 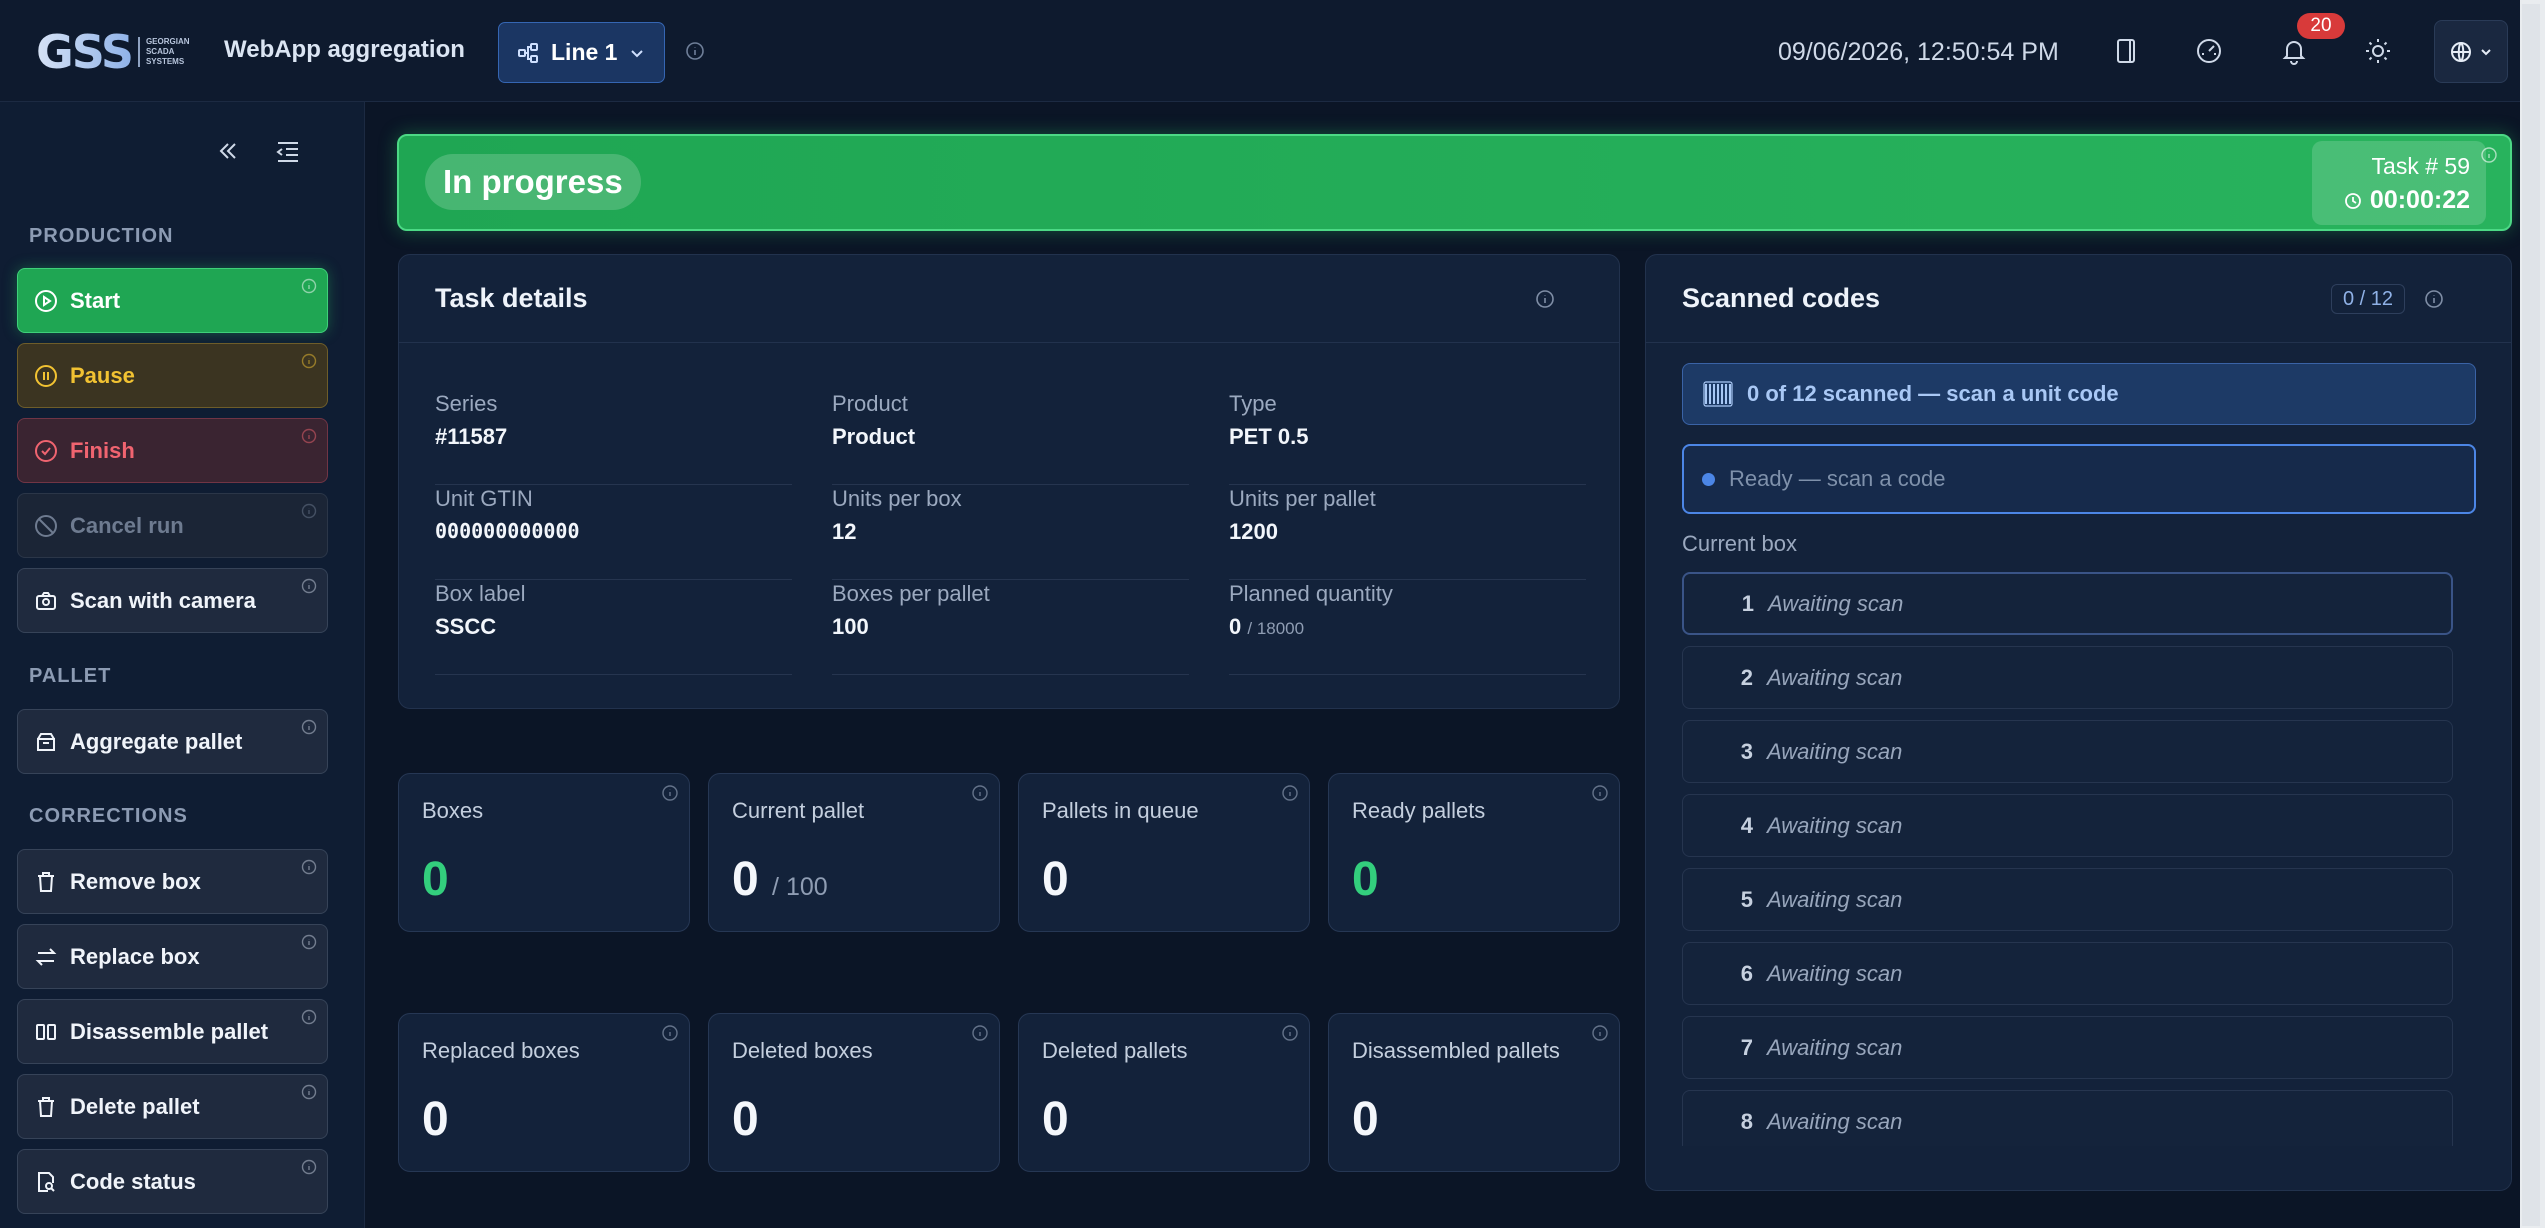 I want to click on slot-row: 7 Awaiting scan, so click(x=2067, y=1047).